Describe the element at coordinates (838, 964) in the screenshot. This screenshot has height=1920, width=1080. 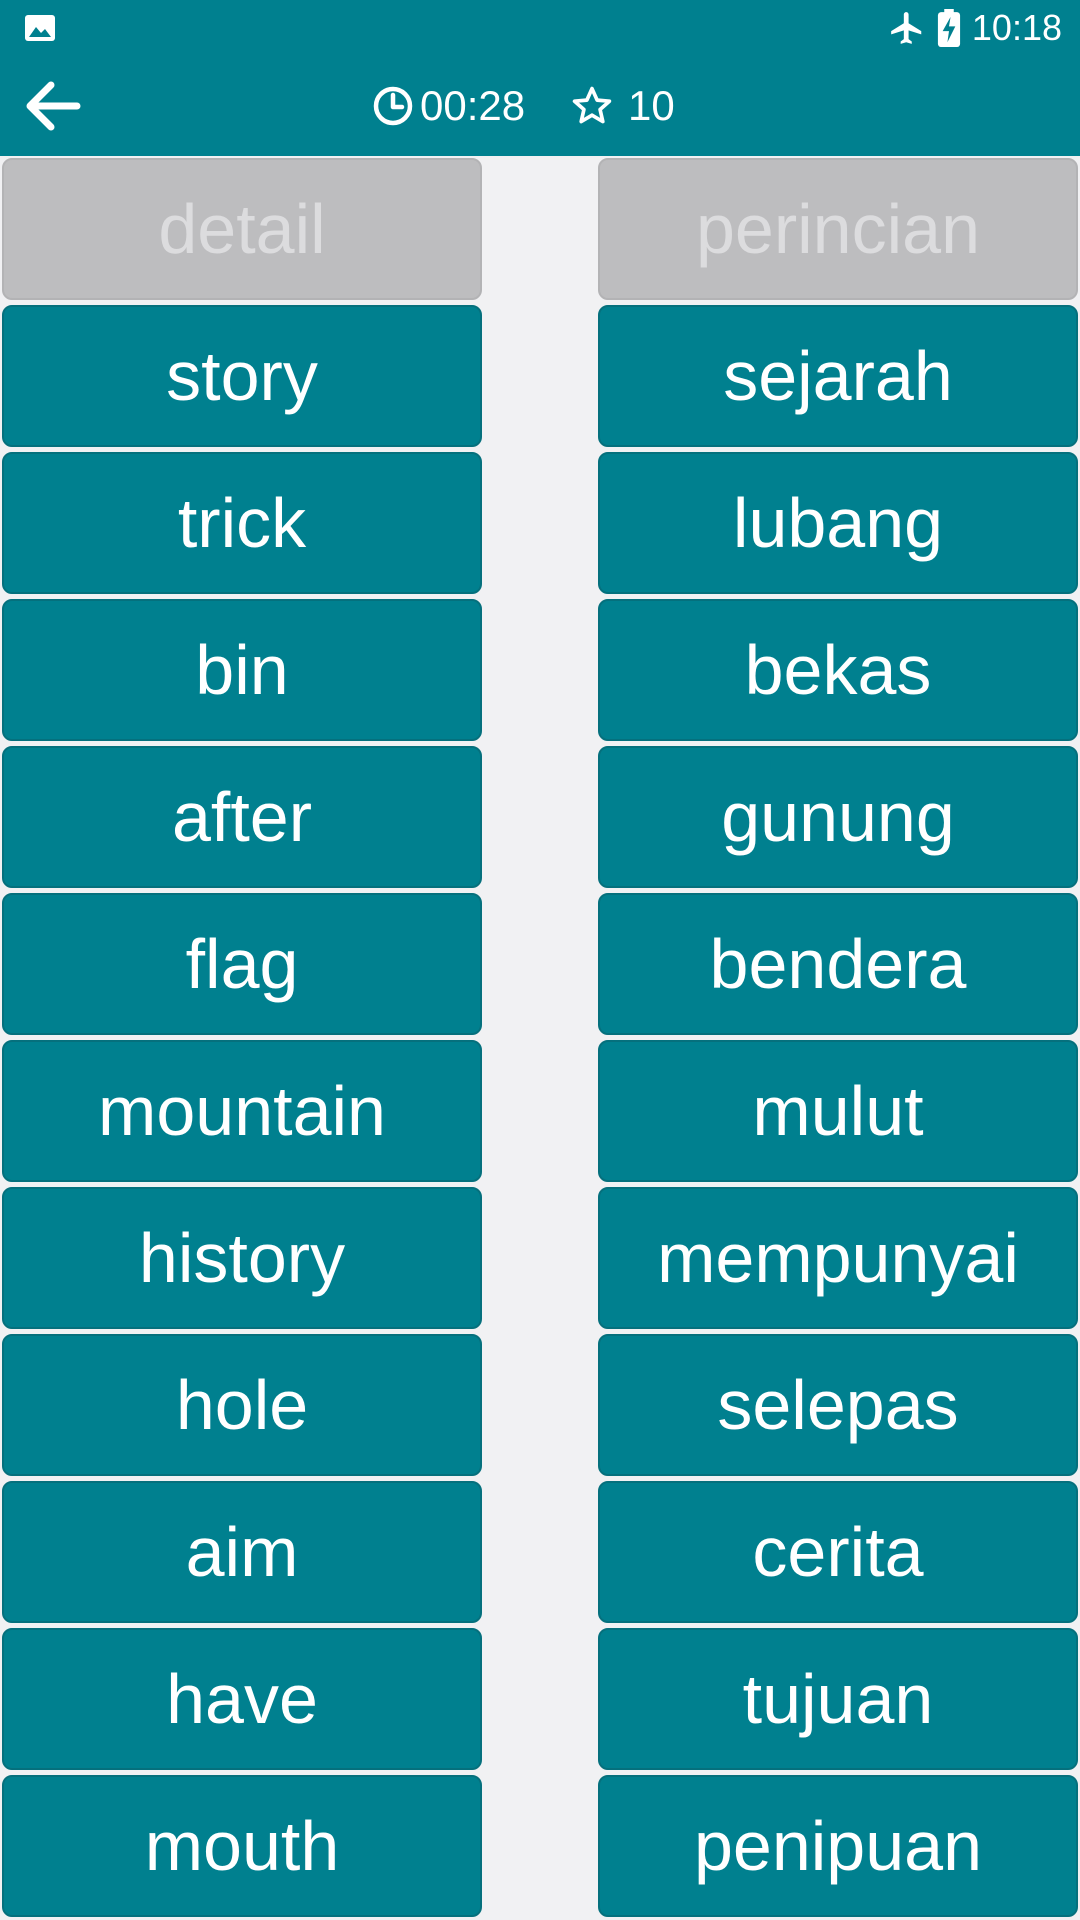
I see `translation-tile: bendera` at that location.